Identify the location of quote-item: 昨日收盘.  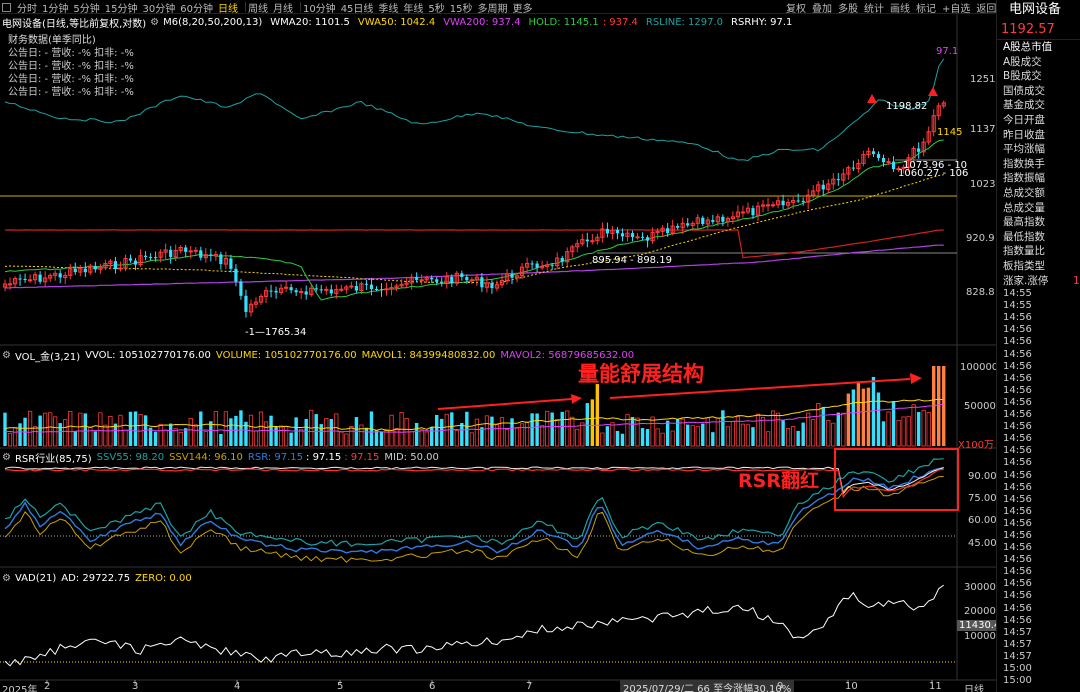
(1038, 135).